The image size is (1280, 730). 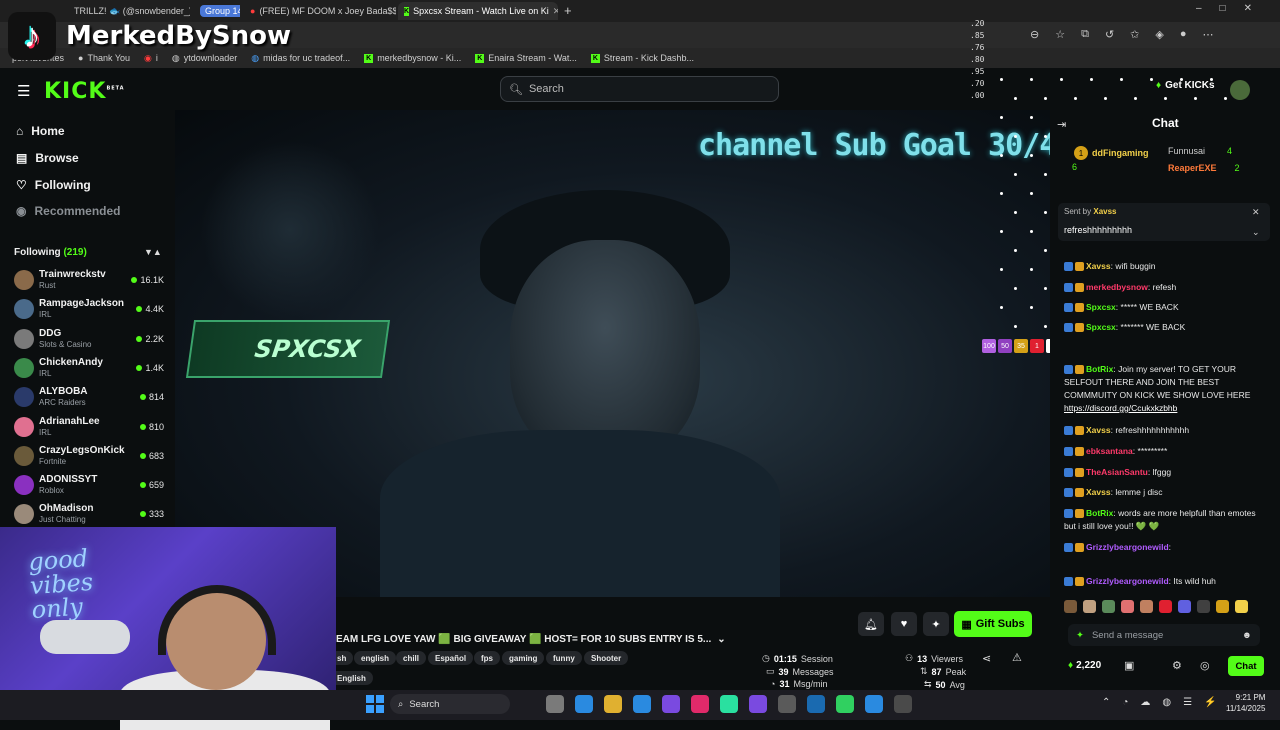 What do you see at coordinates (1034, 34) in the screenshot?
I see `zoom-icon: ⊖` at bounding box center [1034, 34].